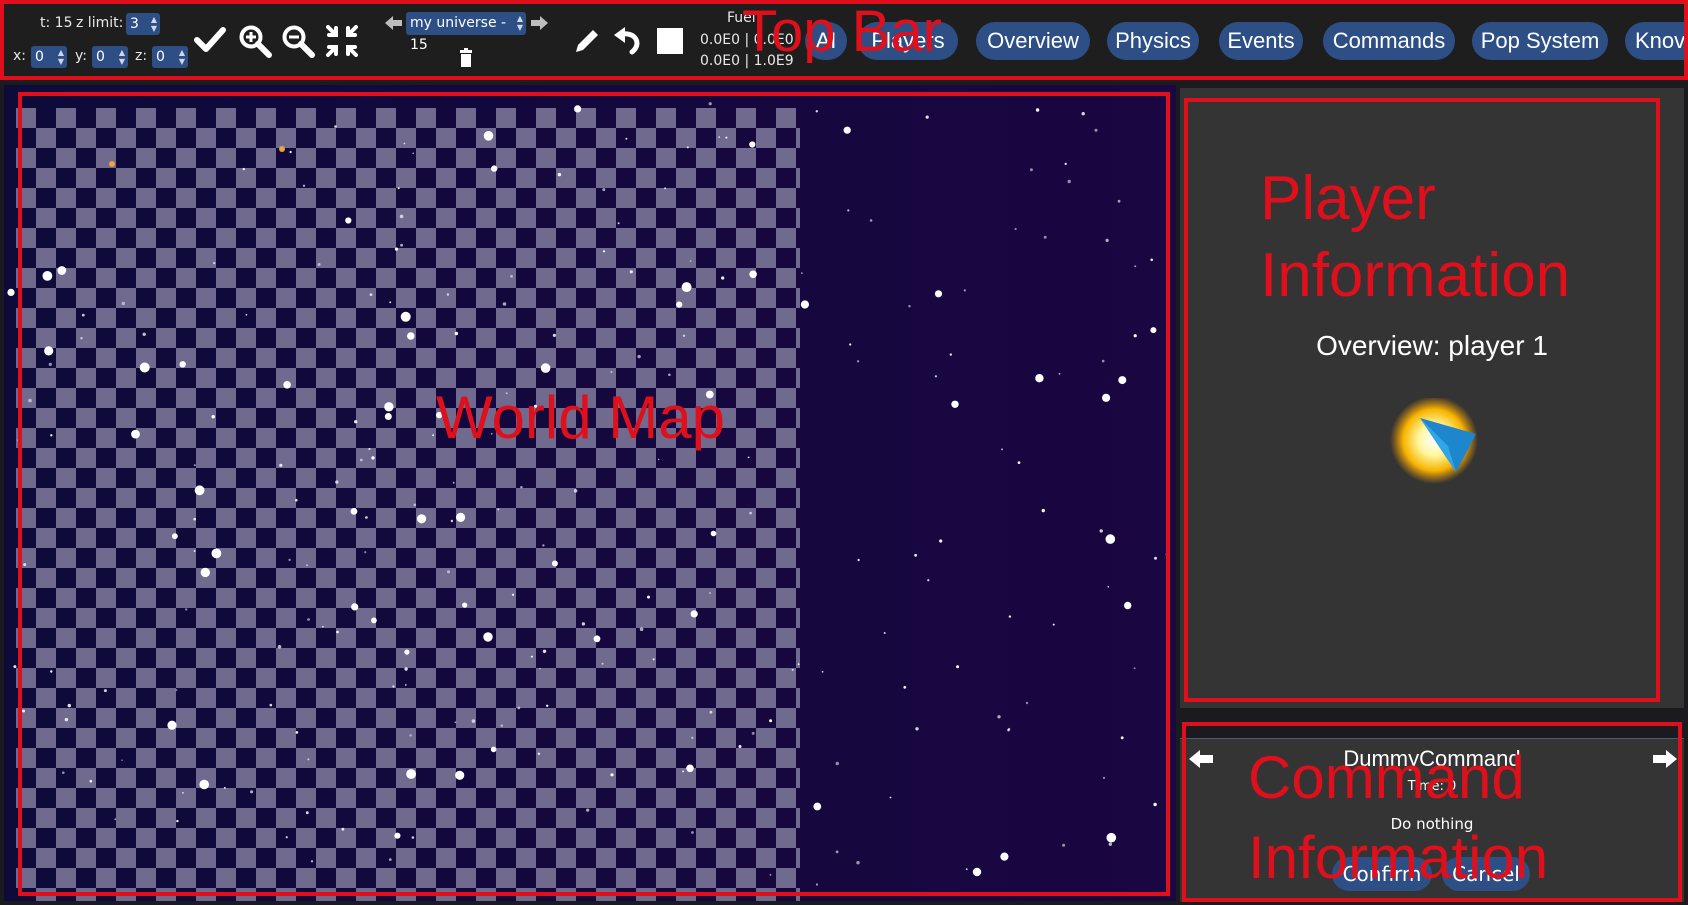 This screenshot has height=905, width=1688. Describe the element at coordinates (298, 41) in the screenshot. I see `zoom-out-icon` at that location.